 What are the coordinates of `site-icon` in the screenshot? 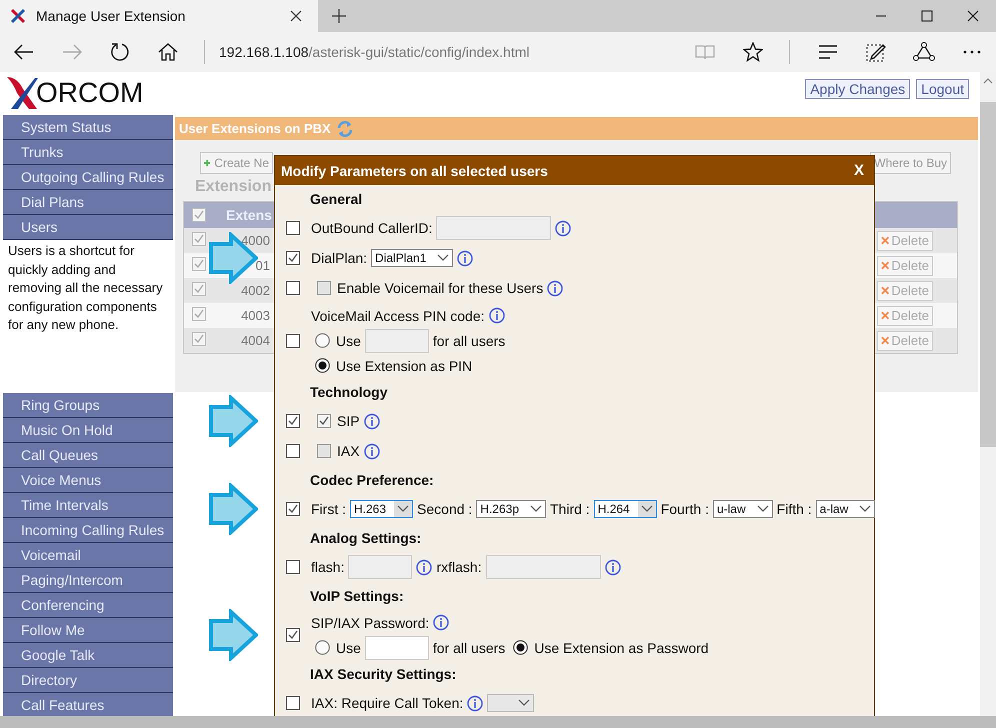 It's located at (18, 16).